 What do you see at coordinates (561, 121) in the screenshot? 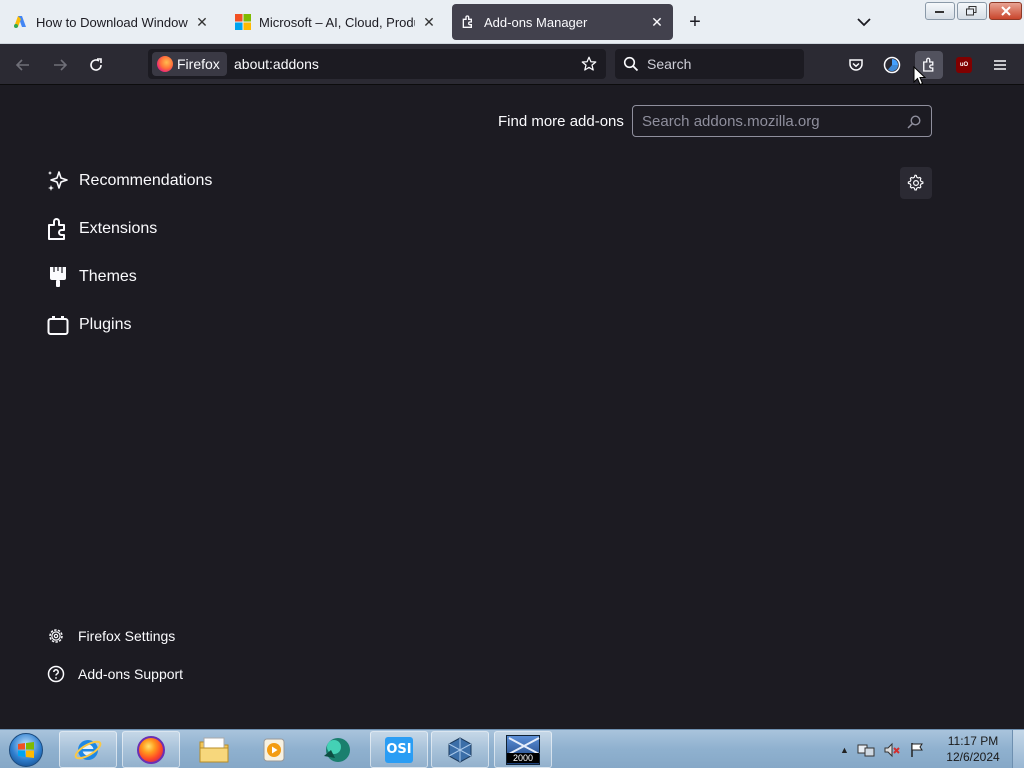
I see `find-more-addons-label: Find more add-ons` at bounding box center [561, 121].